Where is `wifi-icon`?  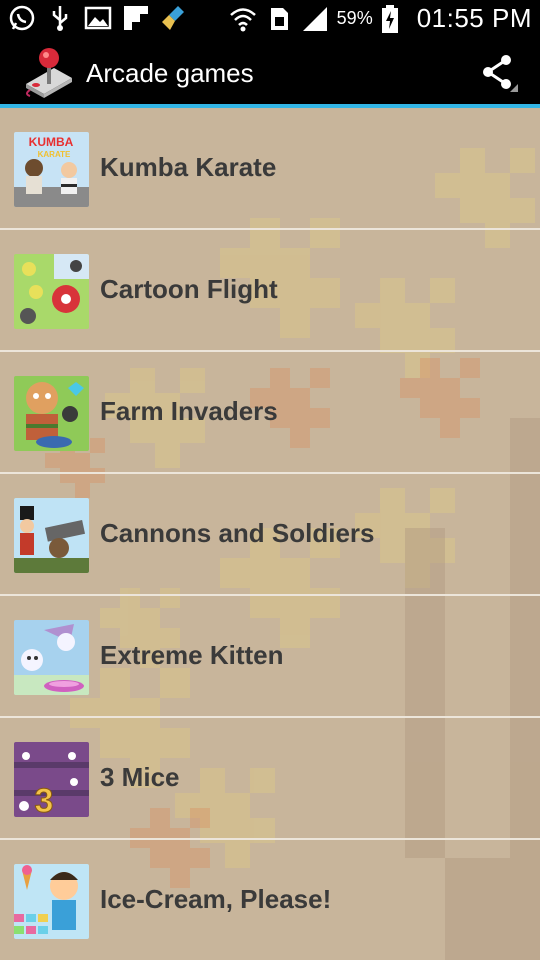
wifi-icon is located at coordinates (243, 19).